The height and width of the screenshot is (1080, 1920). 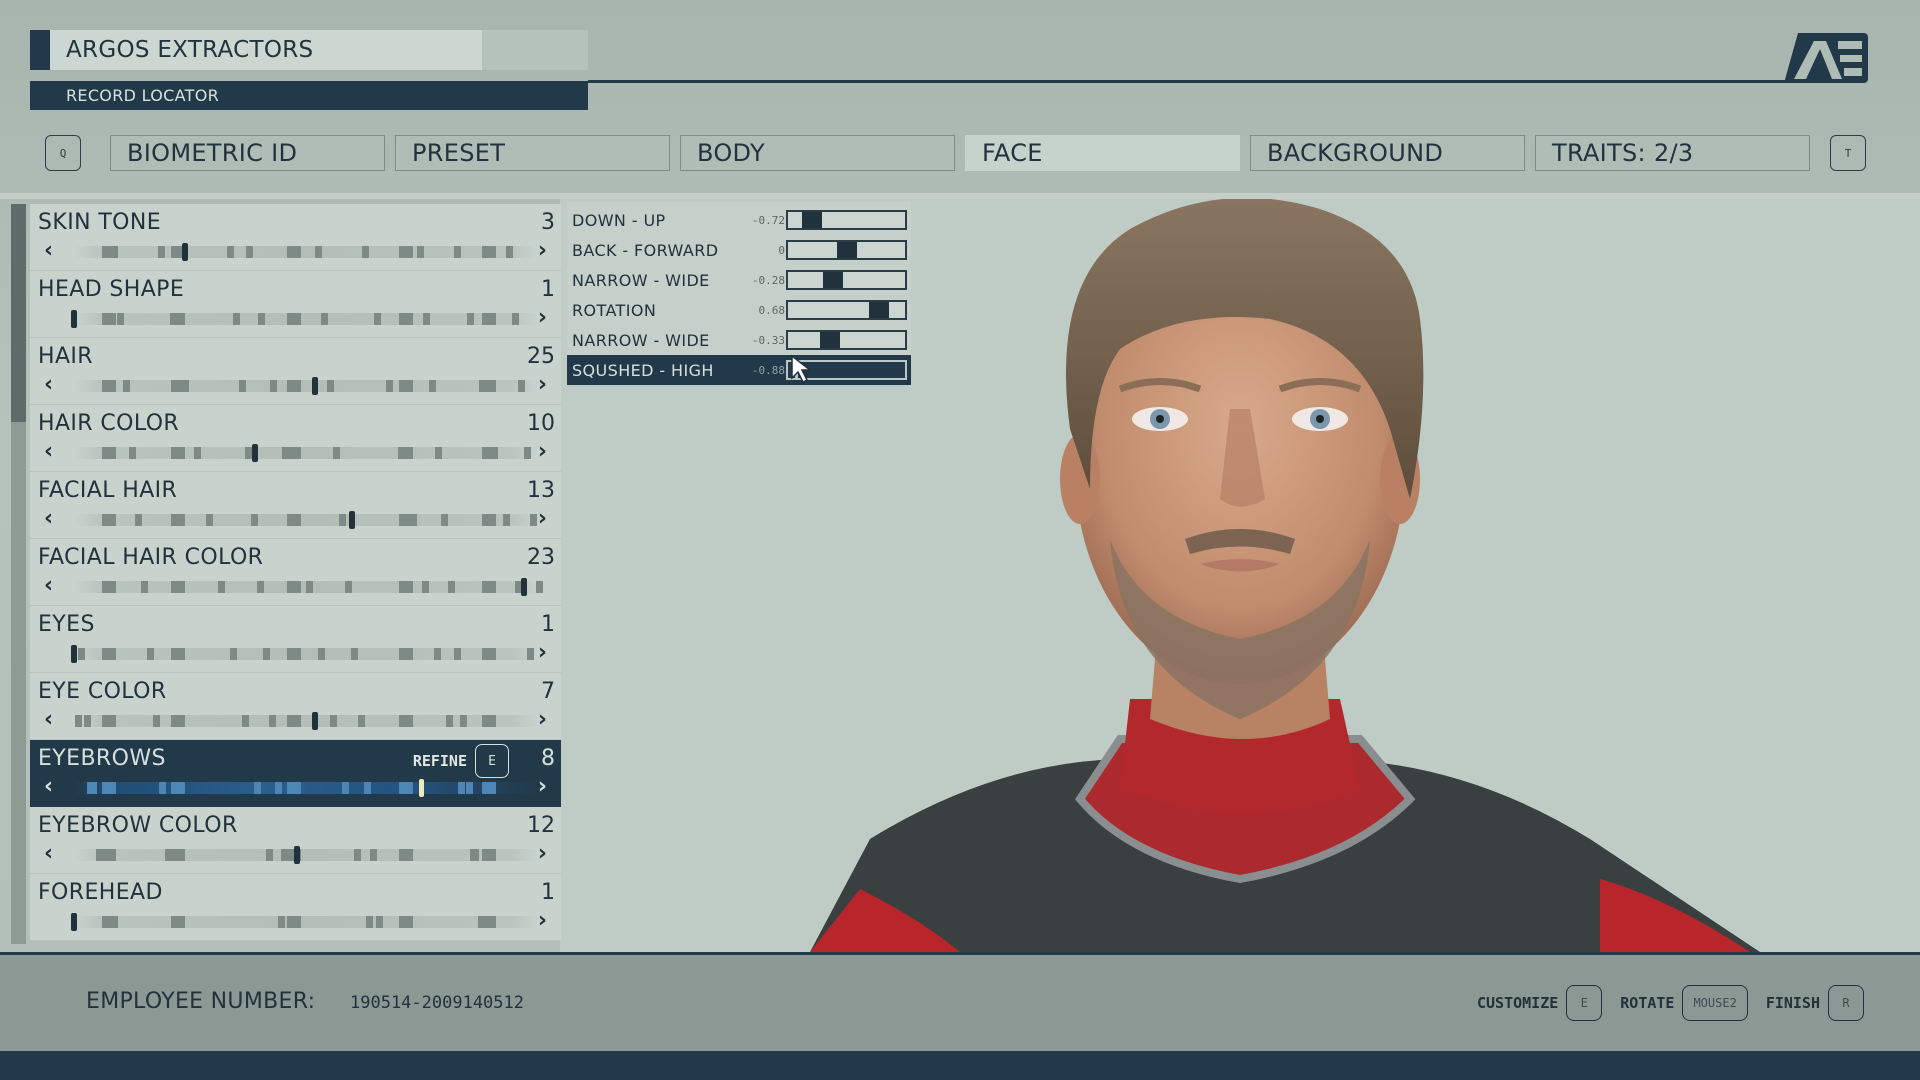 I want to click on tab-body: BODY, so click(x=817, y=153).